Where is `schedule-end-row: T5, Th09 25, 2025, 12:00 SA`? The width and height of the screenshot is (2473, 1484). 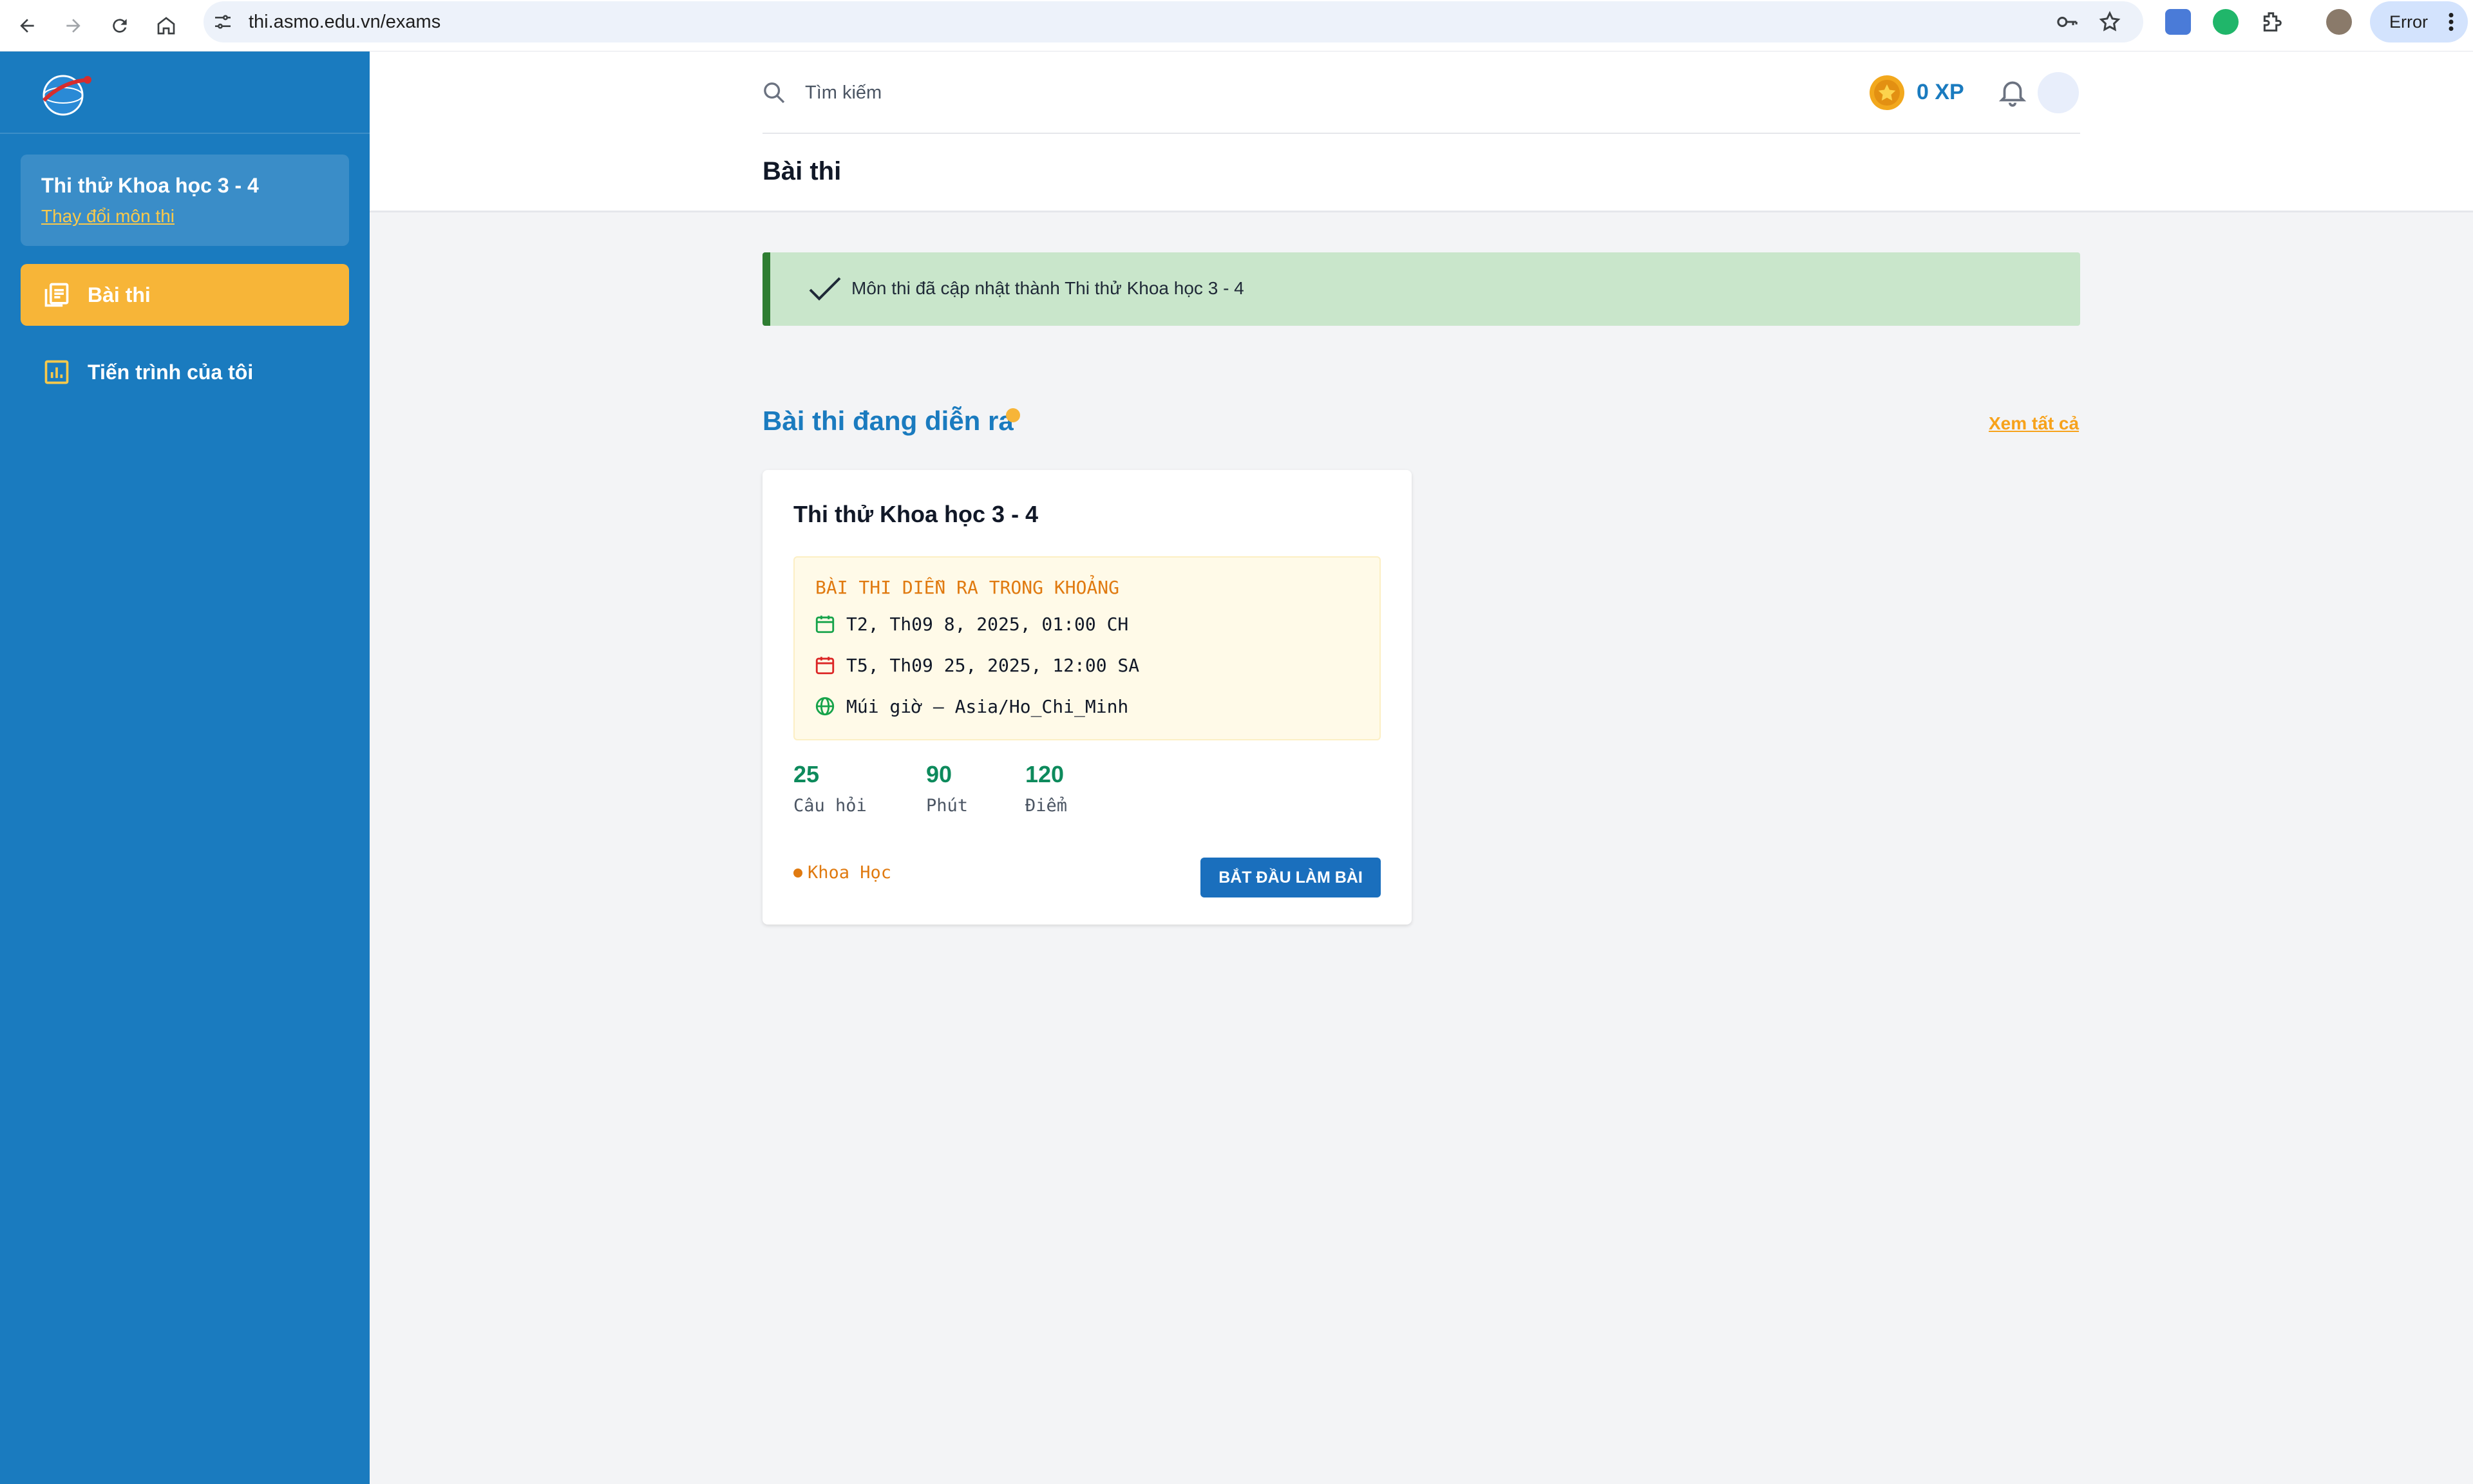 schedule-end-row: T5, Th09 25, 2025, 12:00 SA is located at coordinates (977, 665).